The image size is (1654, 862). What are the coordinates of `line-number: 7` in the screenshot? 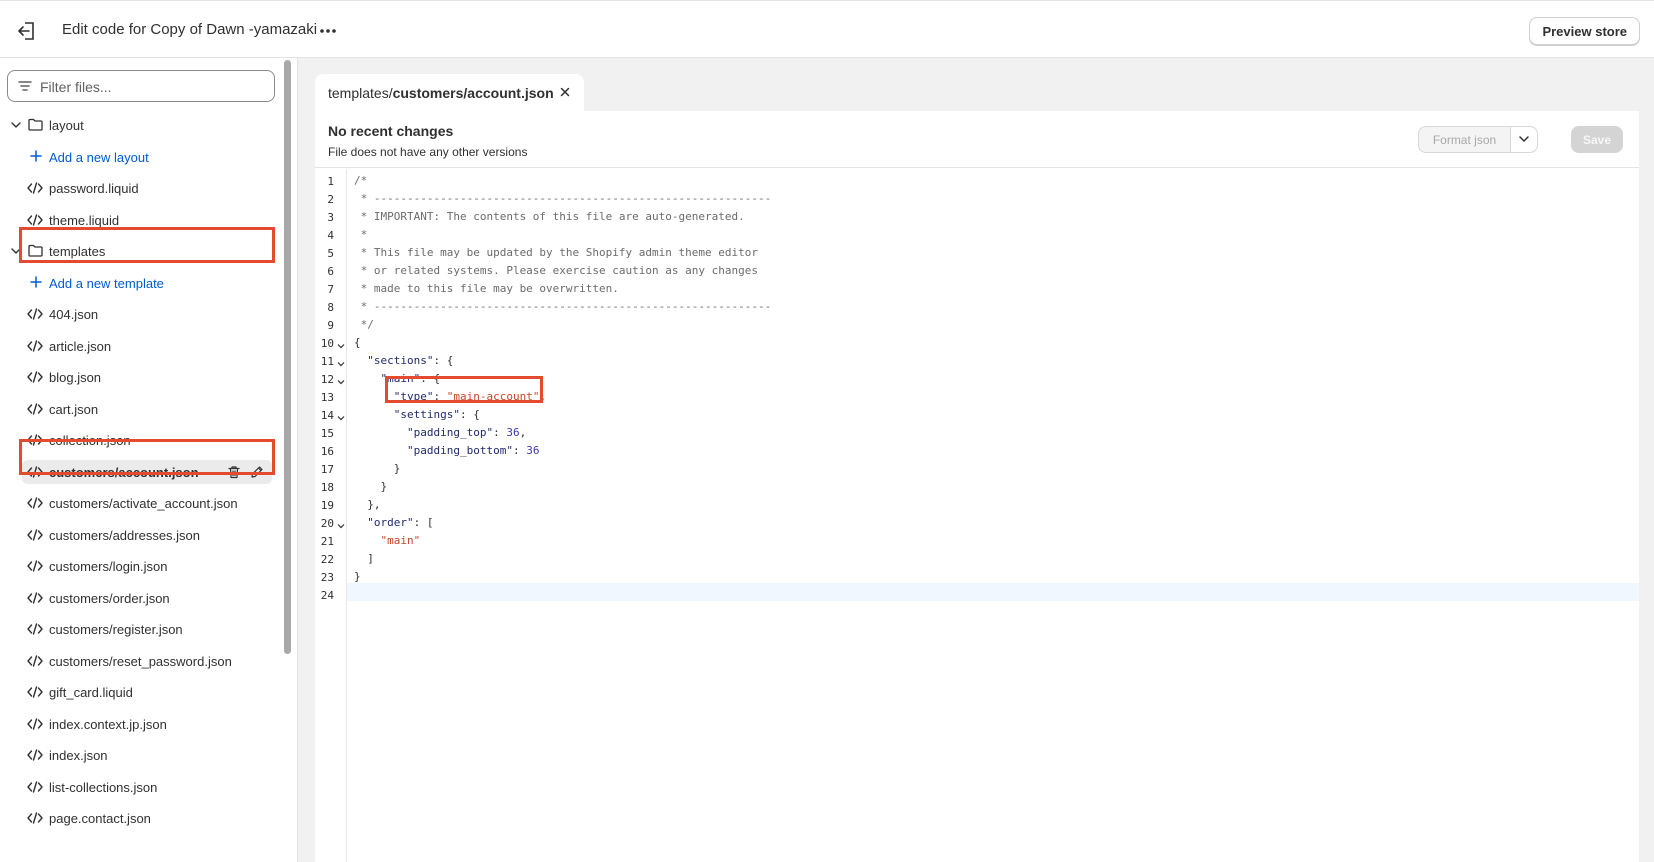 It's located at (330, 289).